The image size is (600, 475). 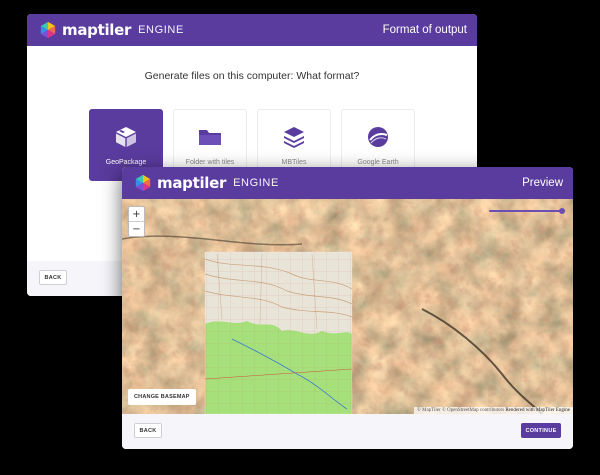 What do you see at coordinates (460, 410) in the screenshot?
I see `attribution-text: © MapTiler © OpenStreetMap contributors` at bounding box center [460, 410].